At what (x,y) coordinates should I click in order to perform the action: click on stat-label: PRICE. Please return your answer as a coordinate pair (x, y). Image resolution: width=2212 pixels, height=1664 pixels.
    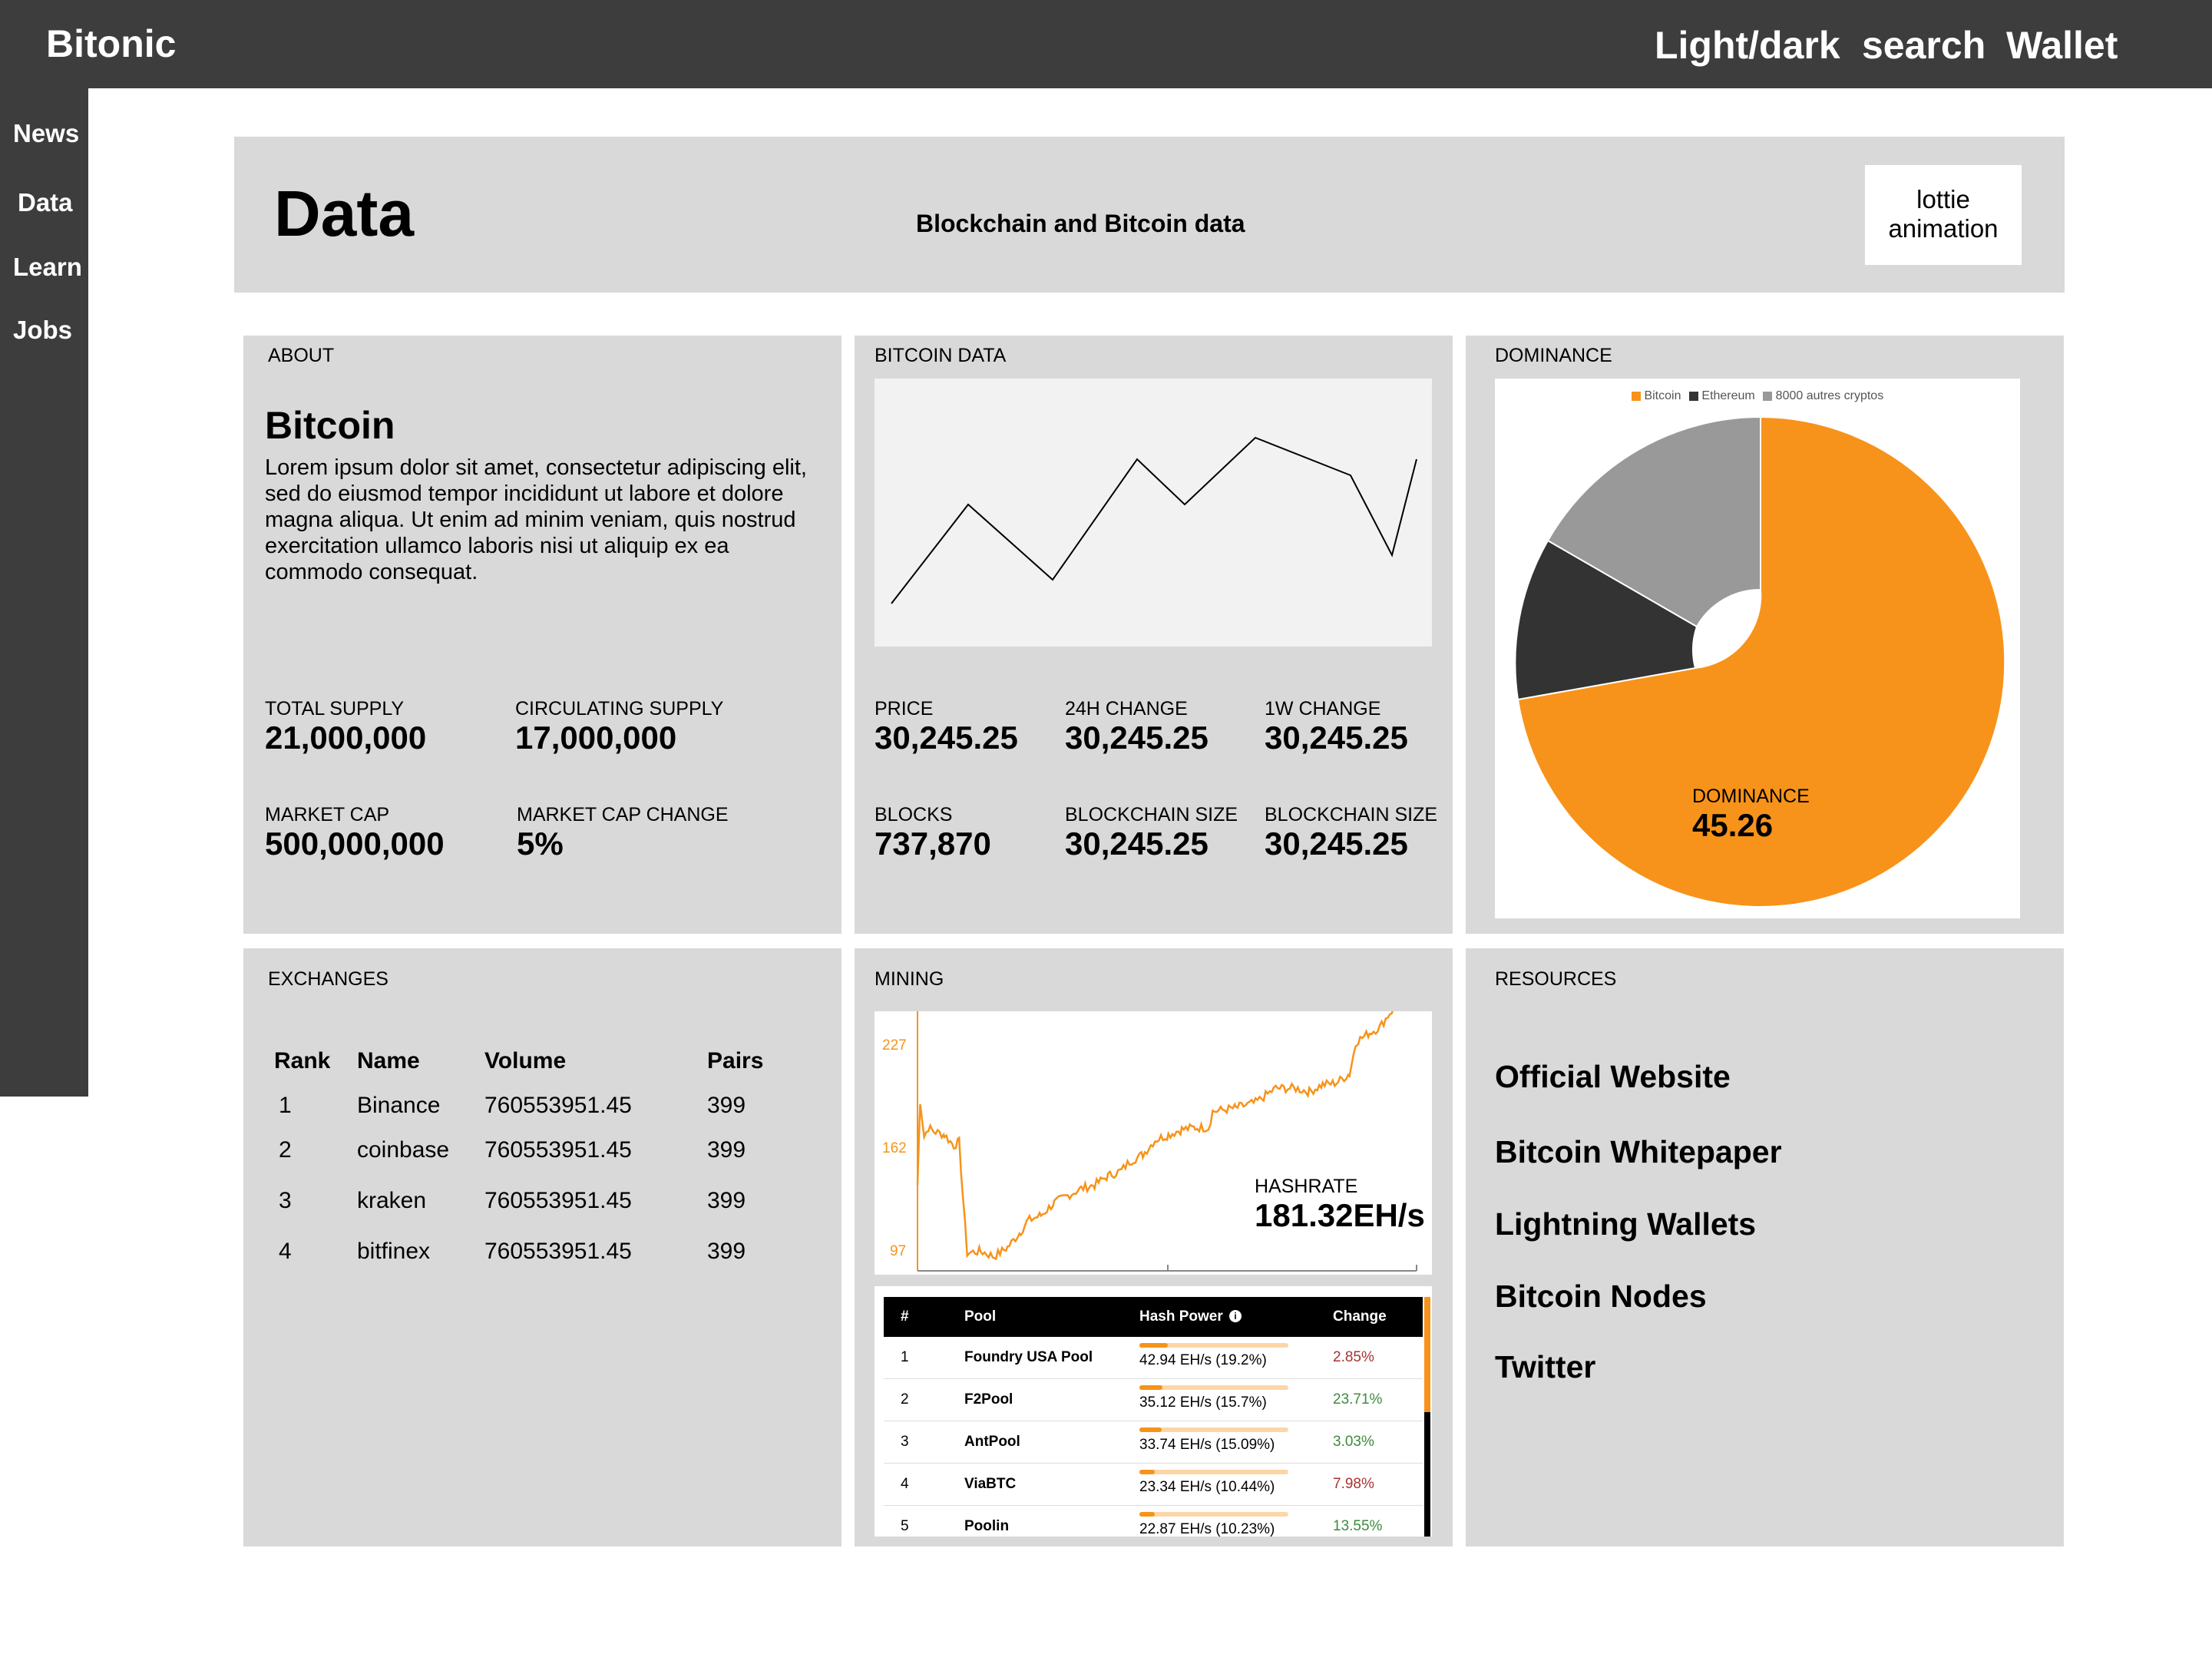
    Looking at the image, I should click on (905, 709).